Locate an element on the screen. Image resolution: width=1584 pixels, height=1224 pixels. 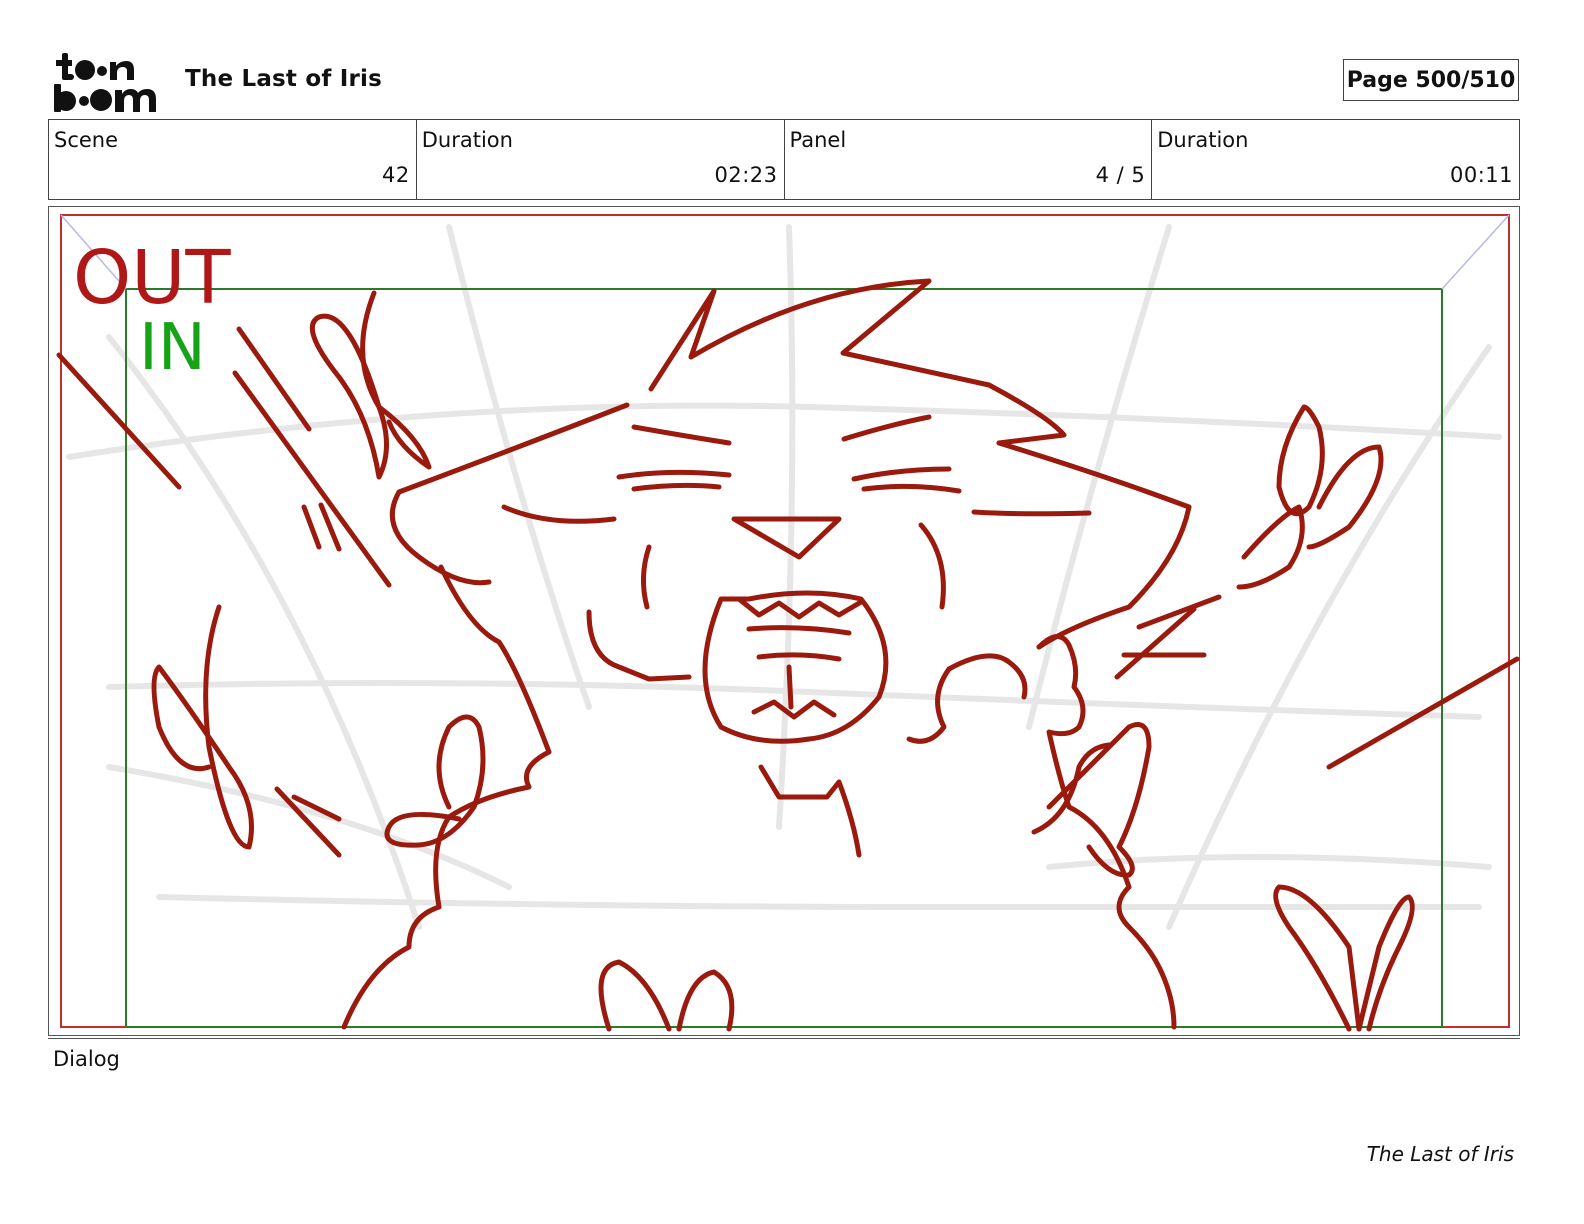
panel-value: 4 / 5 is located at coordinates (1120, 175).